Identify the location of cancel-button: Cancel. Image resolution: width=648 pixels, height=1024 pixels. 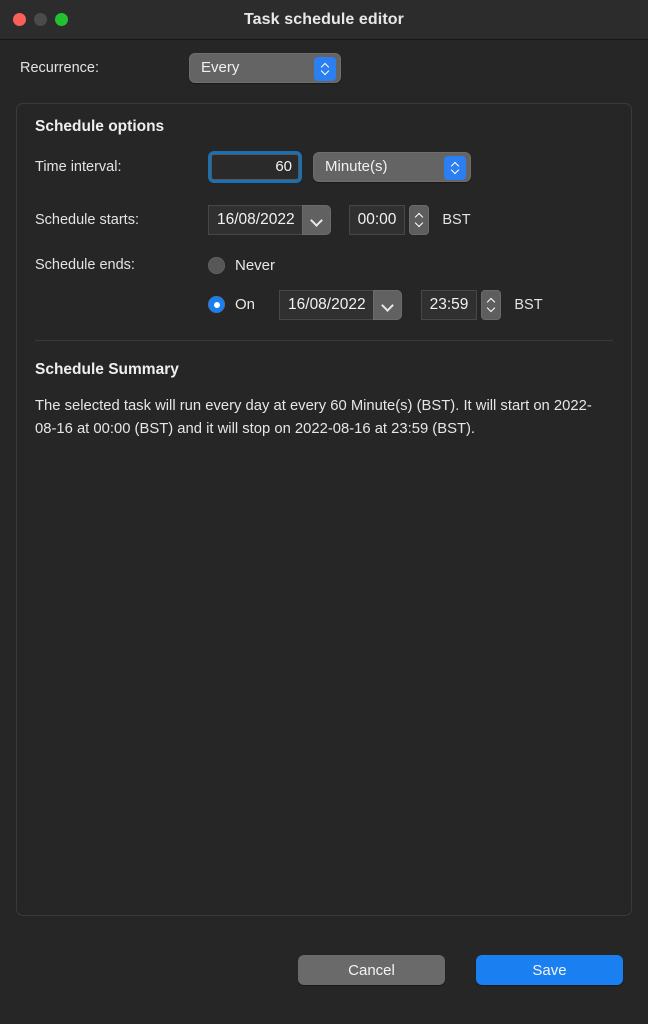
(371, 970).